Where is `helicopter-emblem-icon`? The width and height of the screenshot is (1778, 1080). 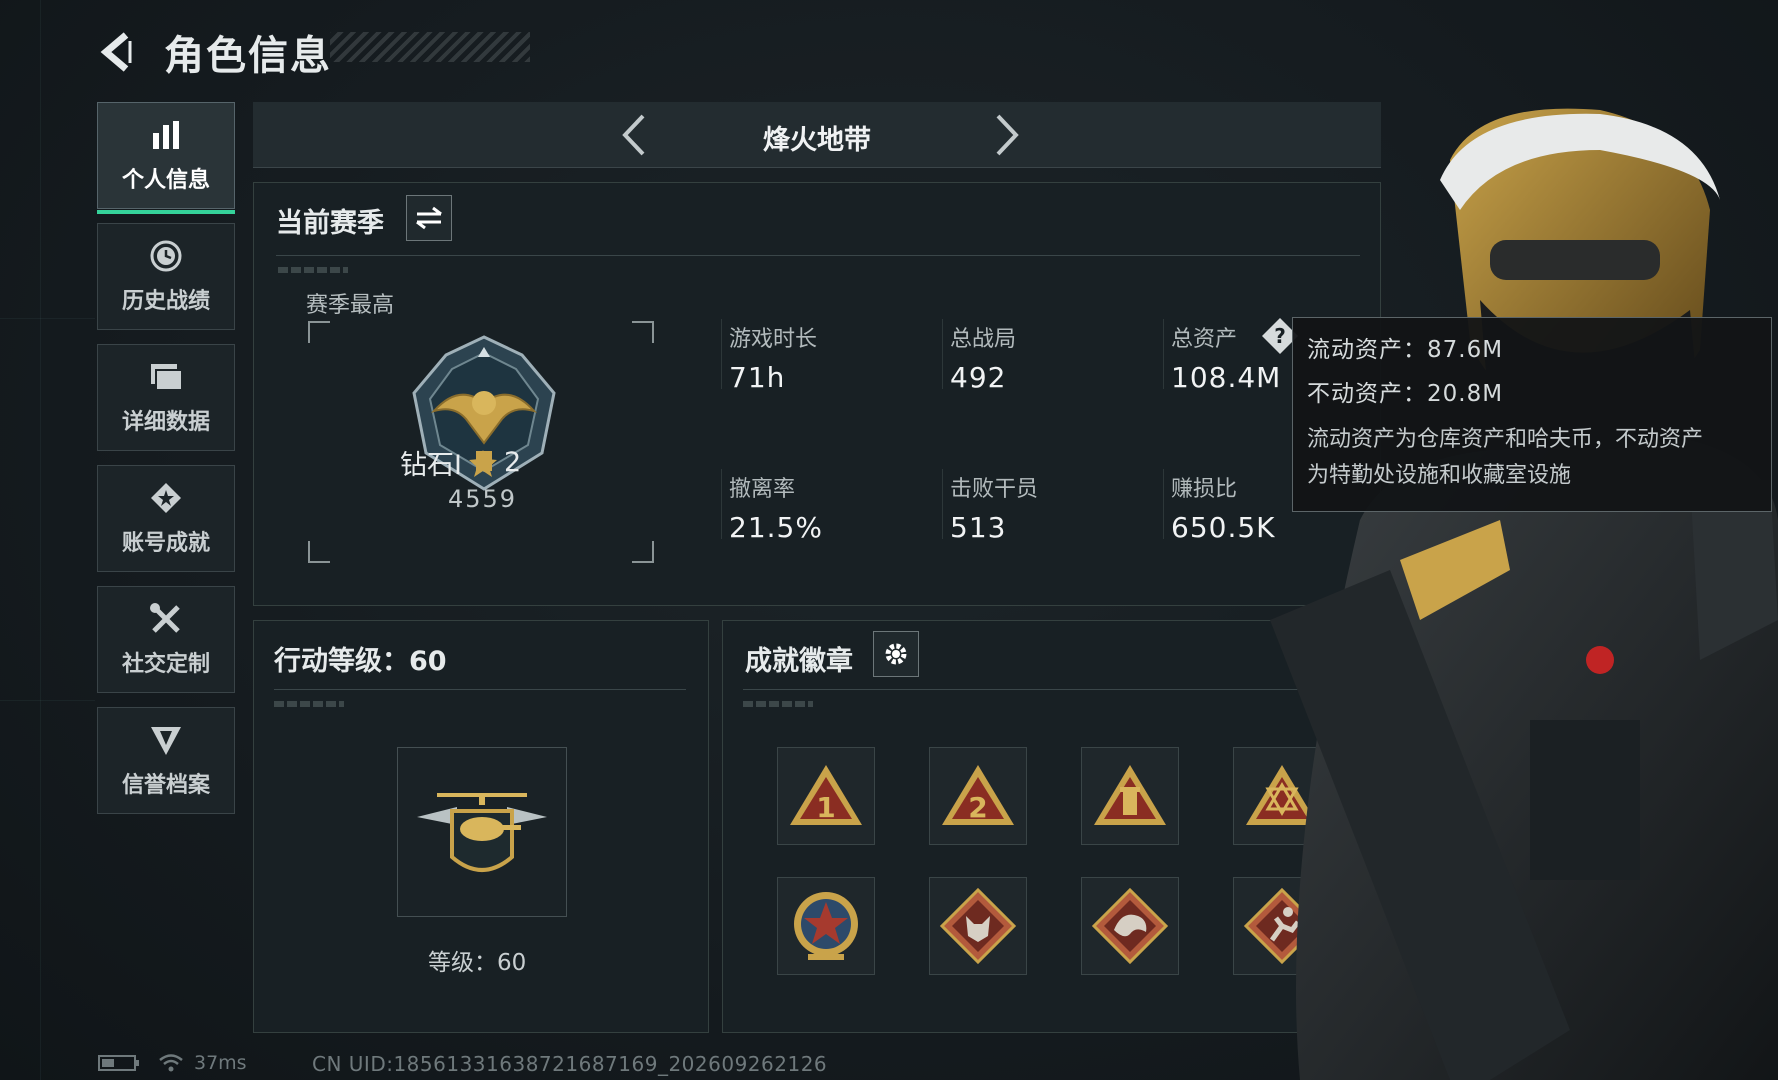 helicopter-emblem-icon is located at coordinates (482, 832).